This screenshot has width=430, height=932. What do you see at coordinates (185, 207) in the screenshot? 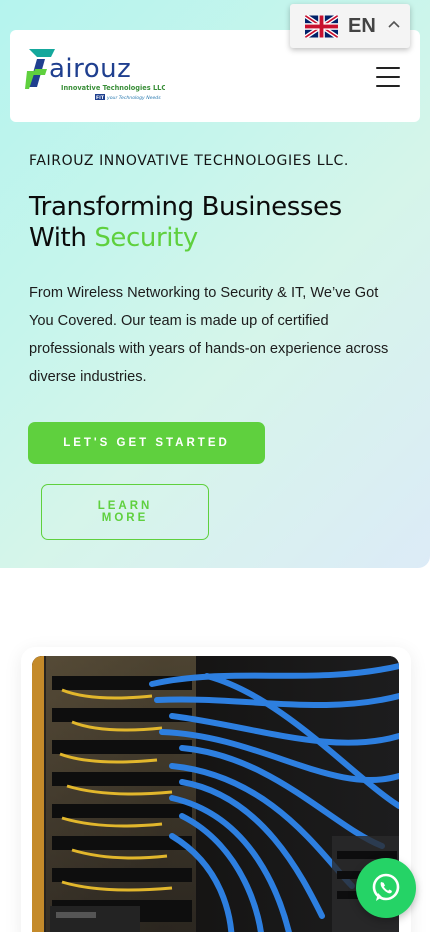
I see `headline-line-1: Transforming Businesses` at bounding box center [185, 207].